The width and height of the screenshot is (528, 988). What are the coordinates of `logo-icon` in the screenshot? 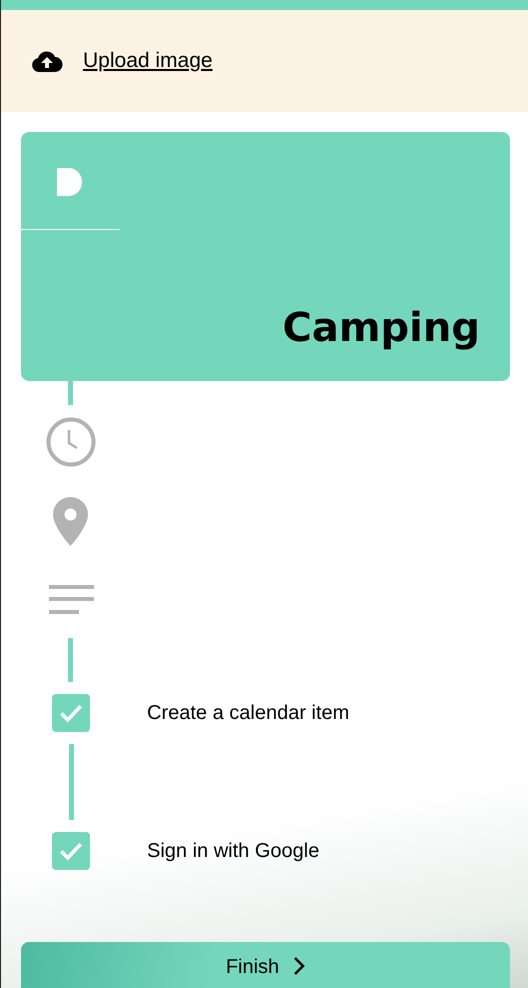 It's located at (70, 182).